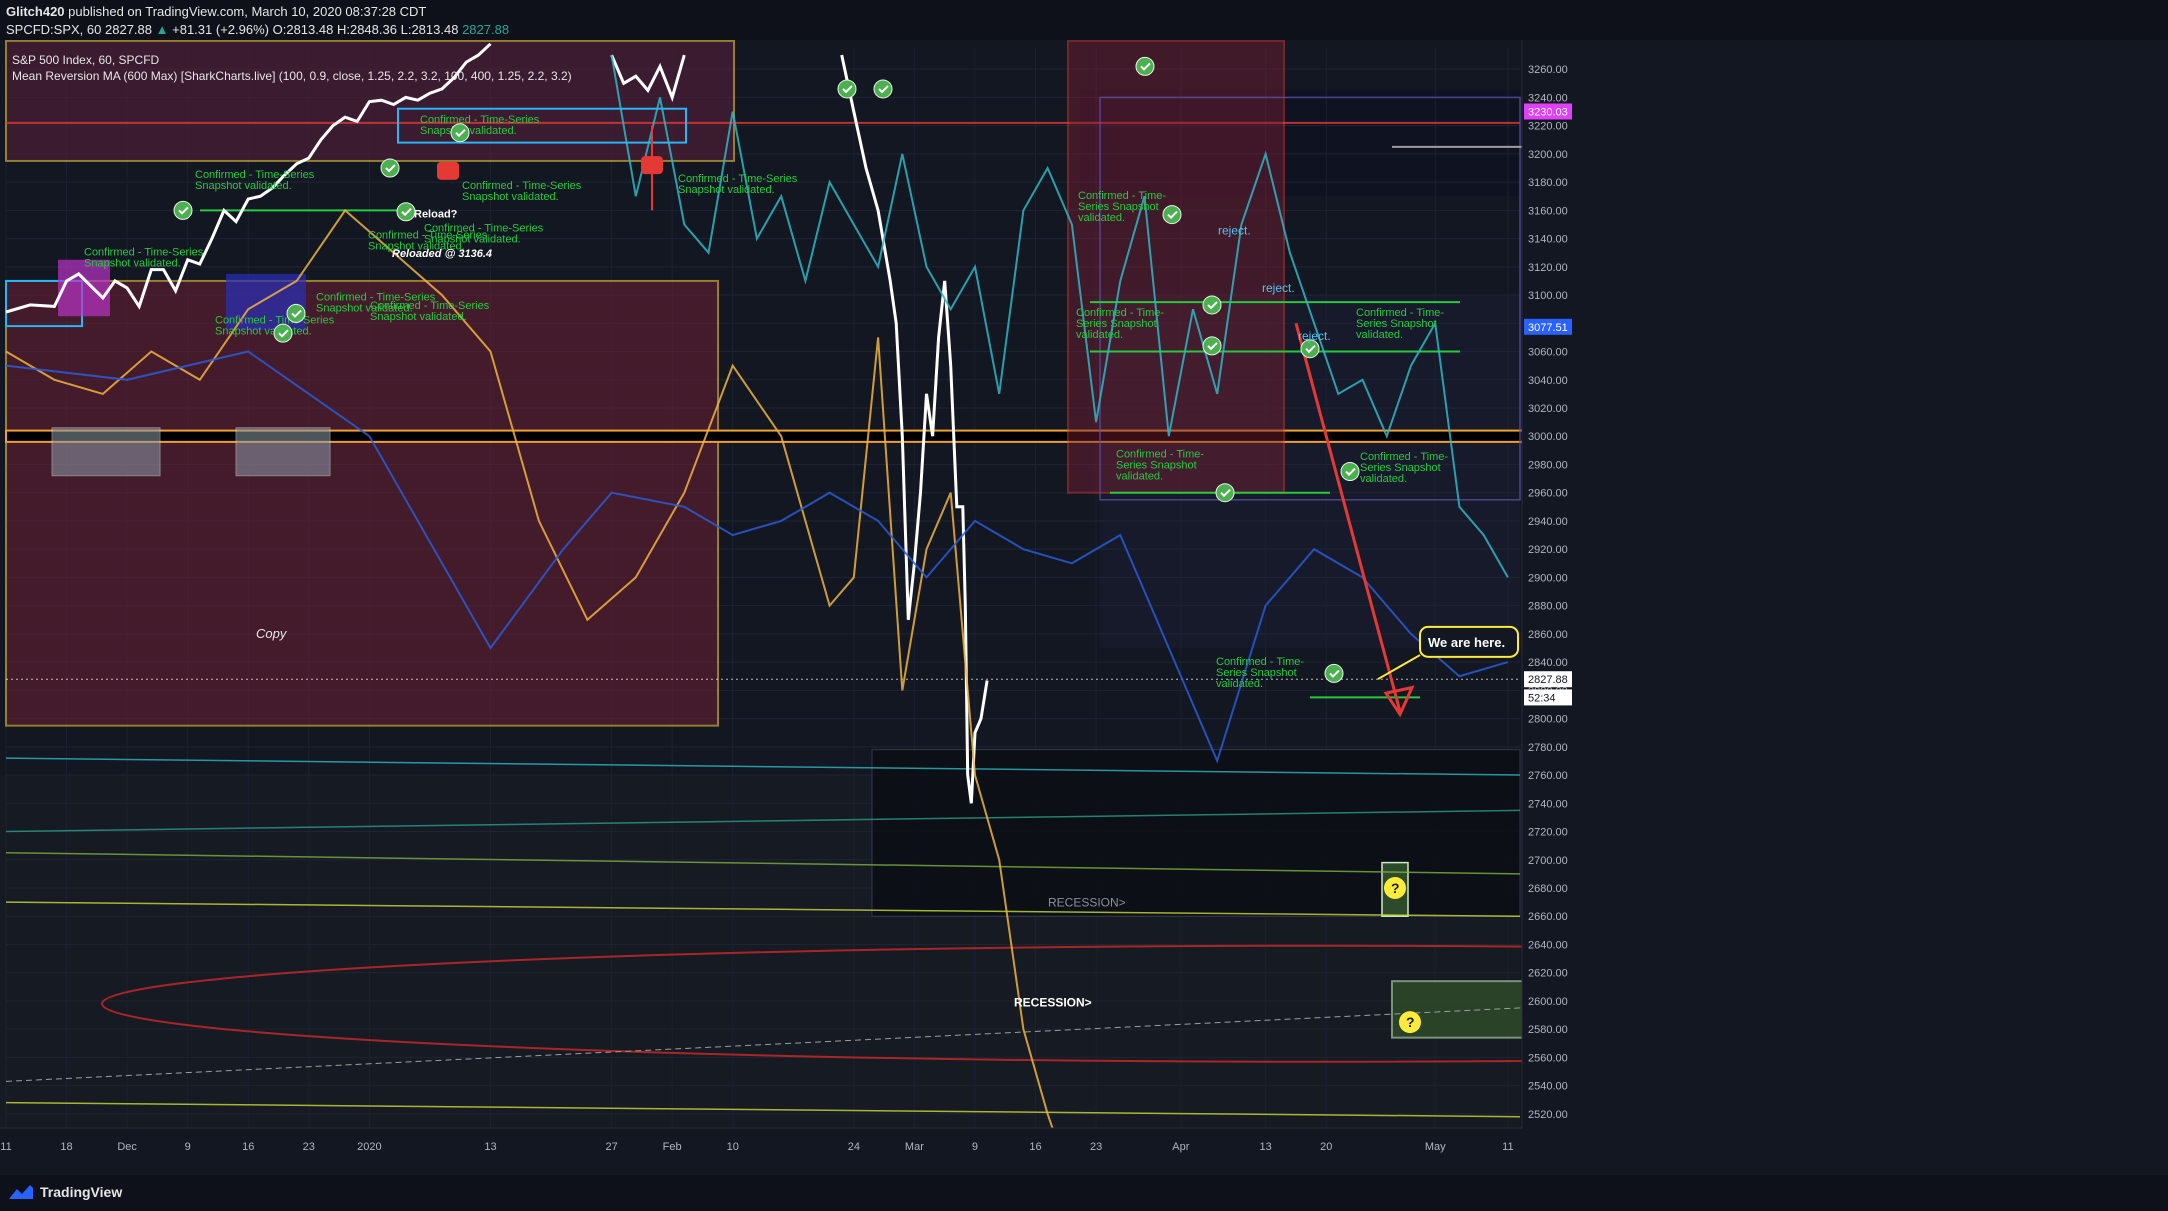 The width and height of the screenshot is (2168, 1211). Describe the element at coordinates (1548, 409) in the screenshot. I see `price-tick-label: 3020.00` at that location.